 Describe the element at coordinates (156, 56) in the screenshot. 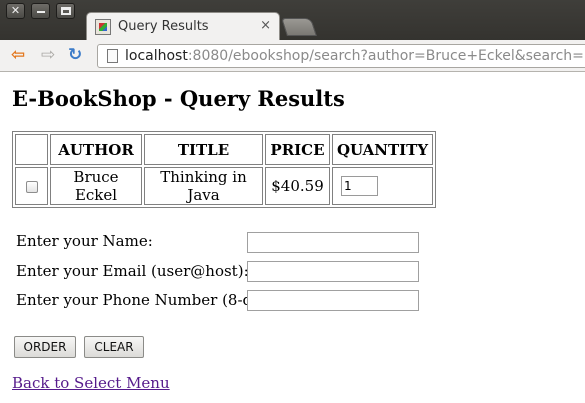

I see `url-host: localhost` at that location.